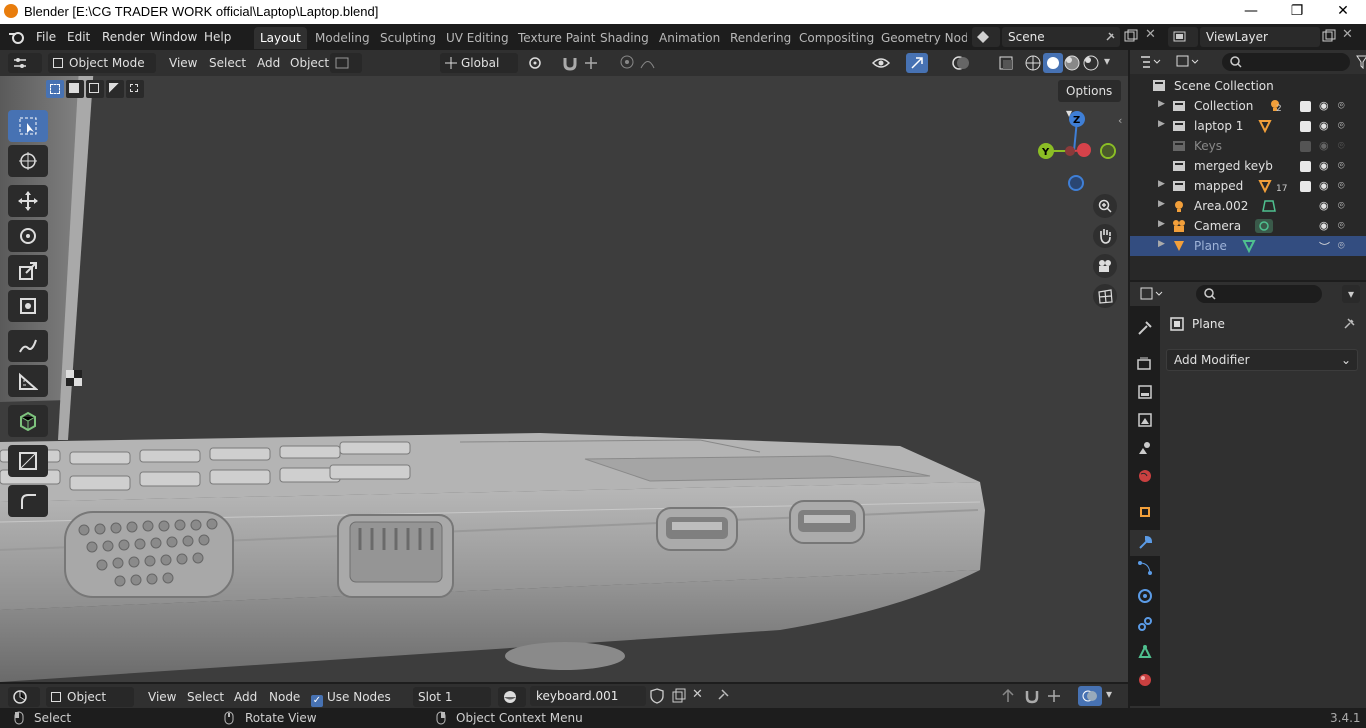  I want to click on pin-icon, so click(1110, 37).